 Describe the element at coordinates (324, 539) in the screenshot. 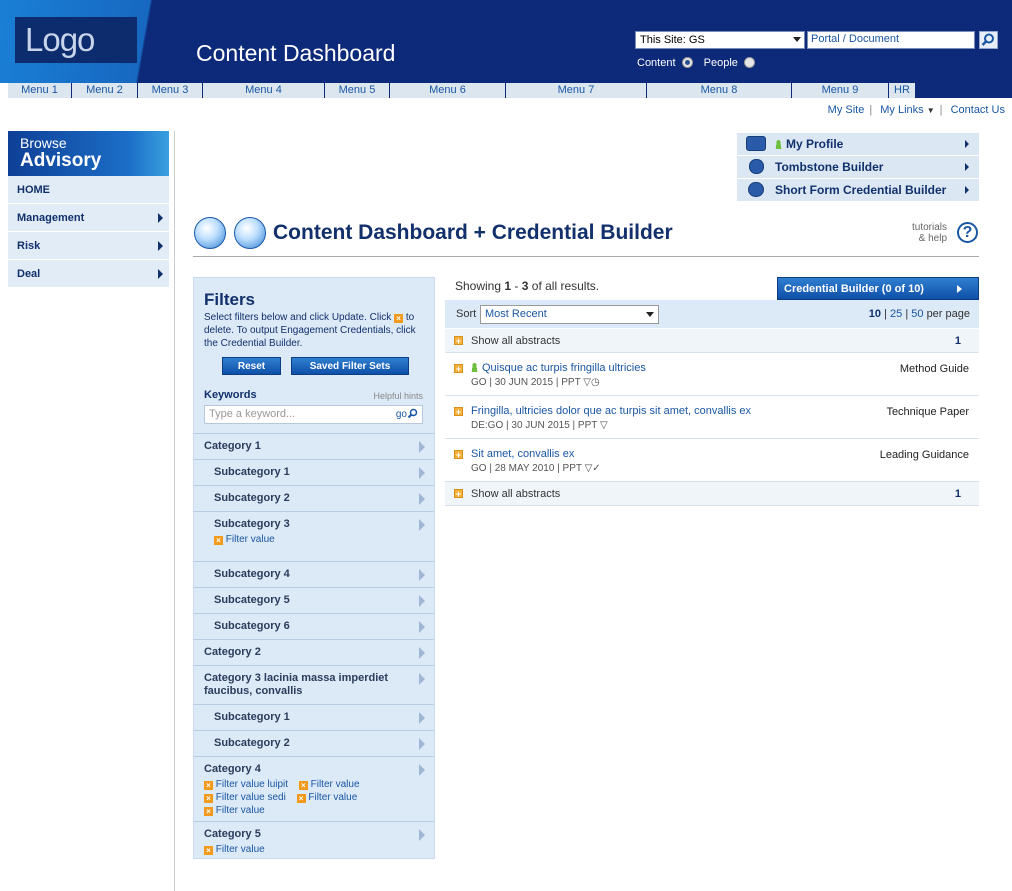

I see `filter-values: × Filter value` at that location.